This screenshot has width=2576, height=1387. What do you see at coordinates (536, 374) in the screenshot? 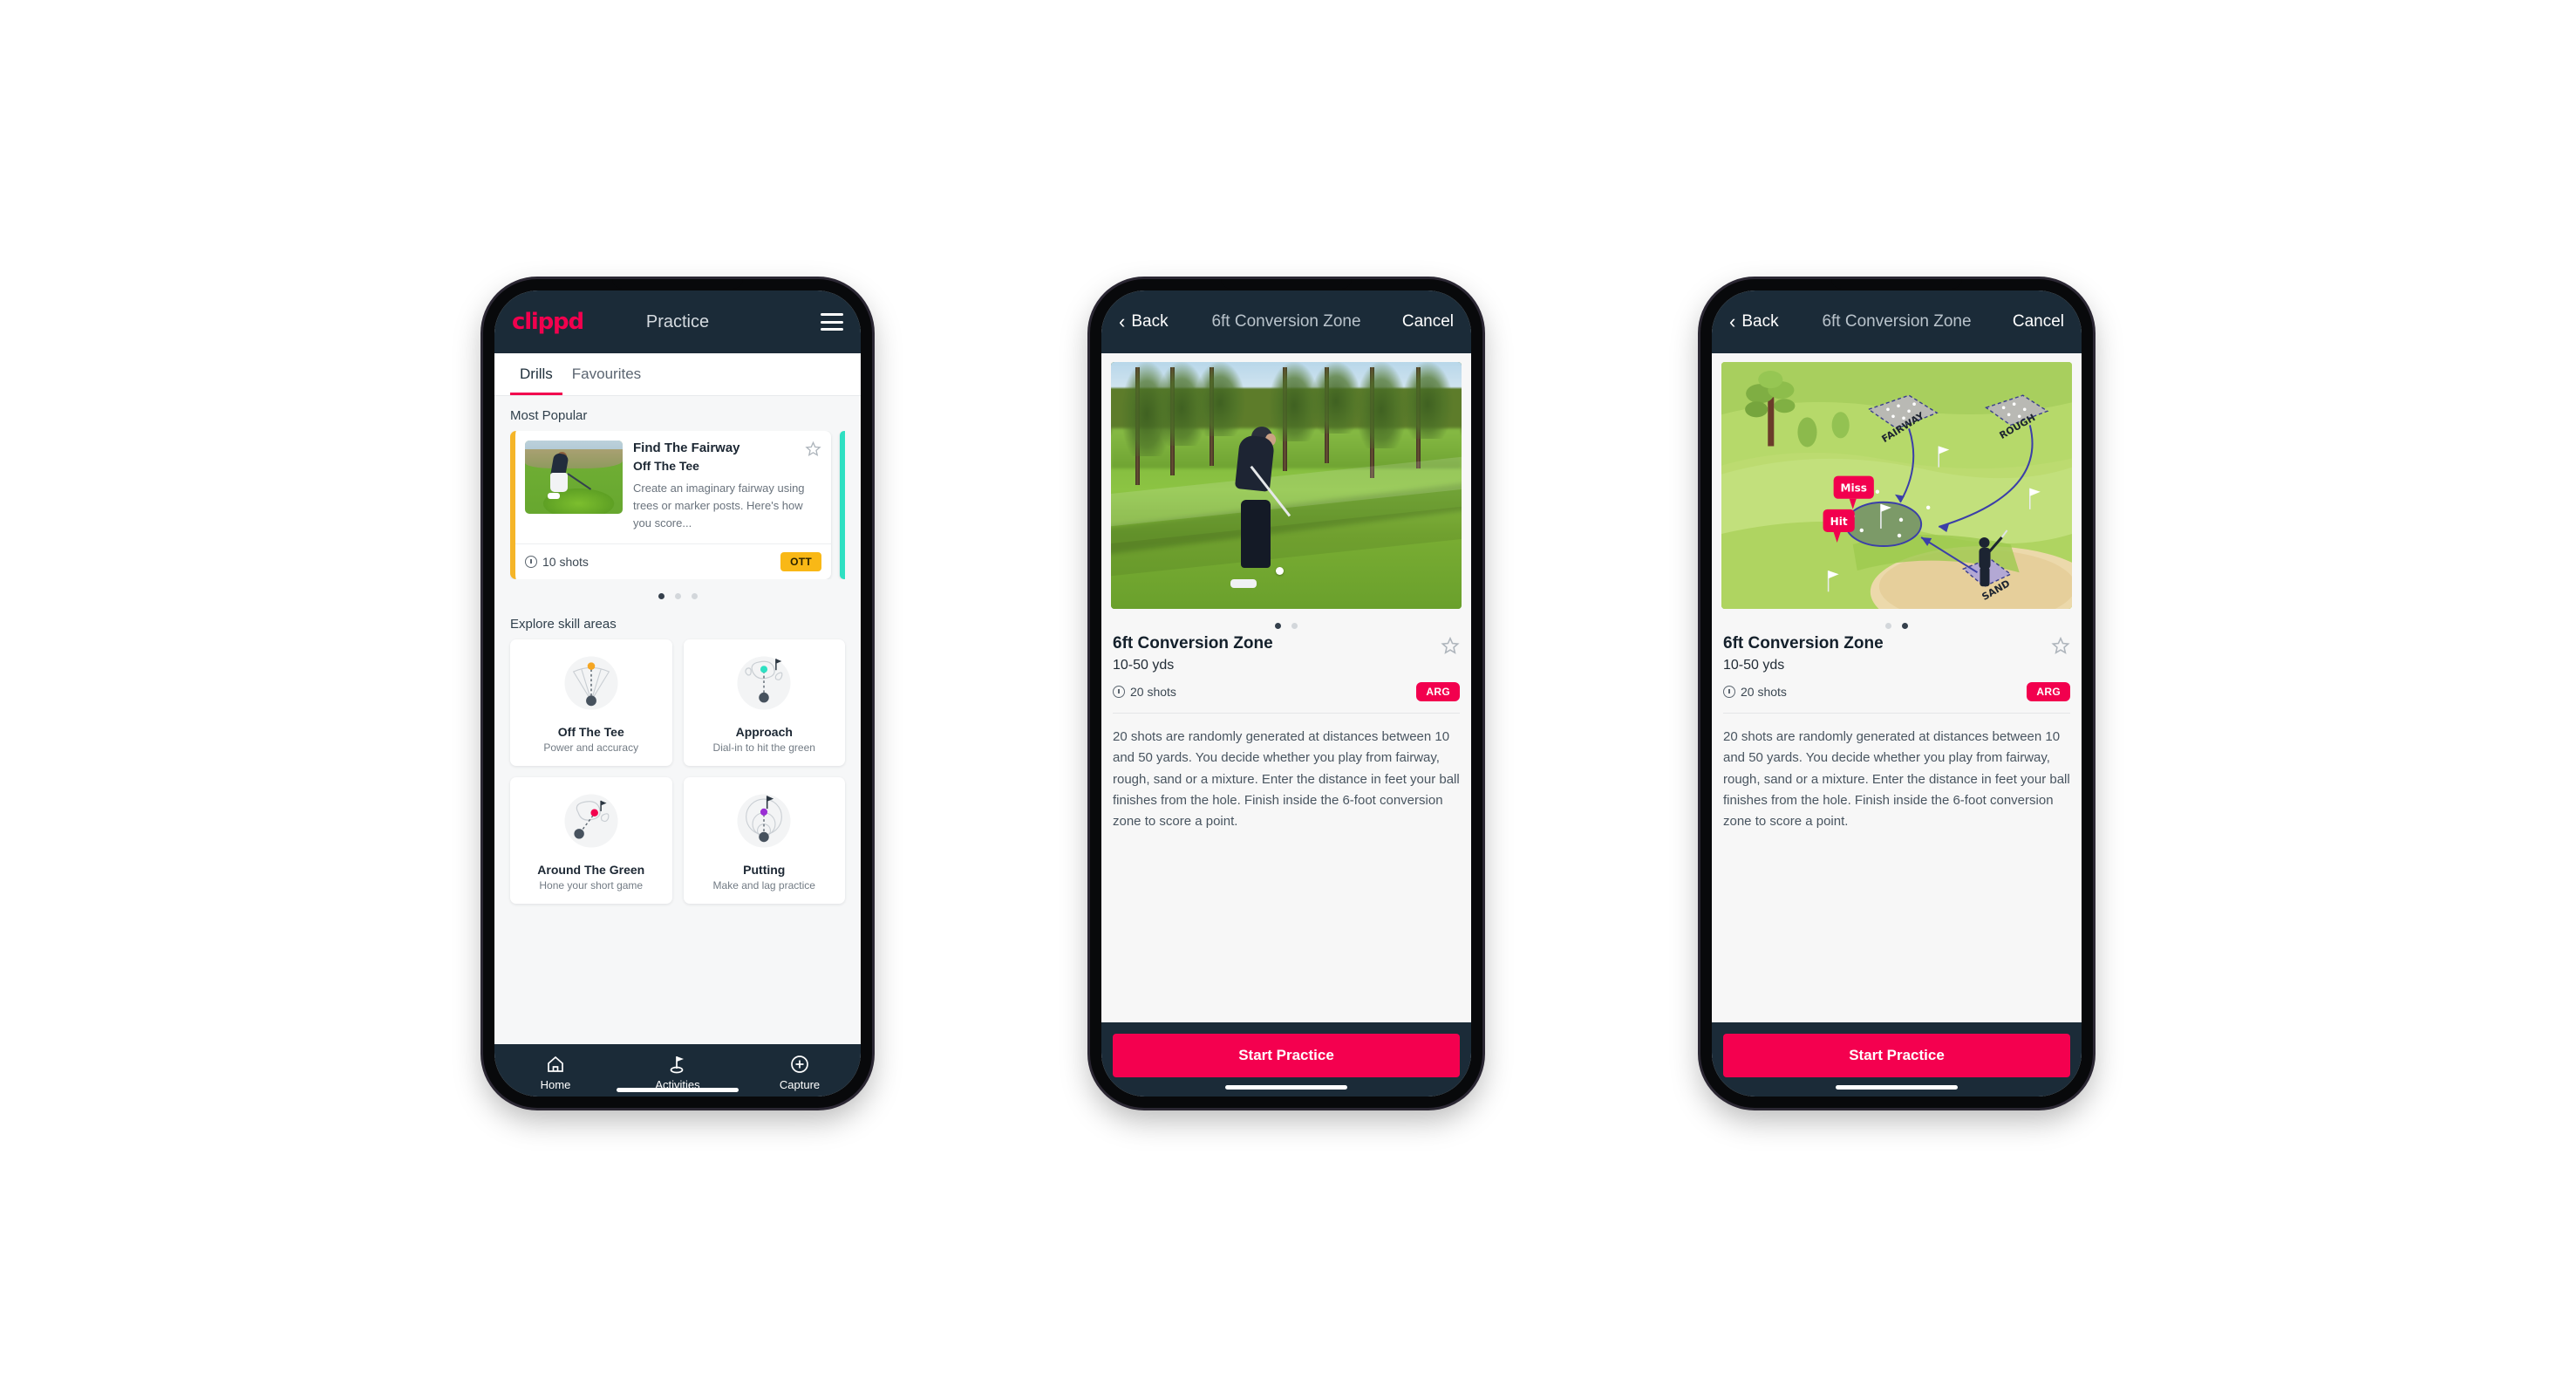
I see `tab-drills: Drills` at bounding box center [536, 374].